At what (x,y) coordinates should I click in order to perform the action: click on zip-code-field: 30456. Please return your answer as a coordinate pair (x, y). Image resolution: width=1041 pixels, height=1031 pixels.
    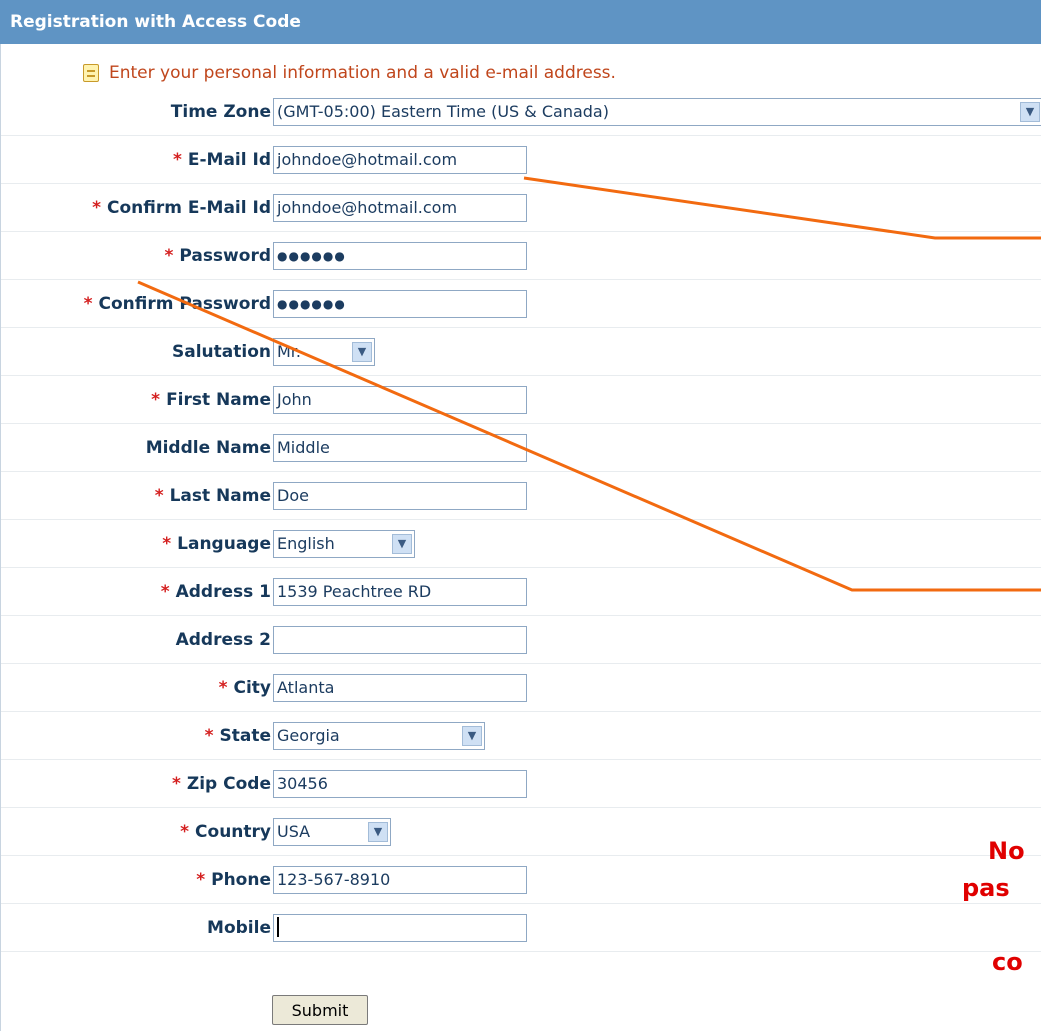
    Looking at the image, I should click on (400, 784).